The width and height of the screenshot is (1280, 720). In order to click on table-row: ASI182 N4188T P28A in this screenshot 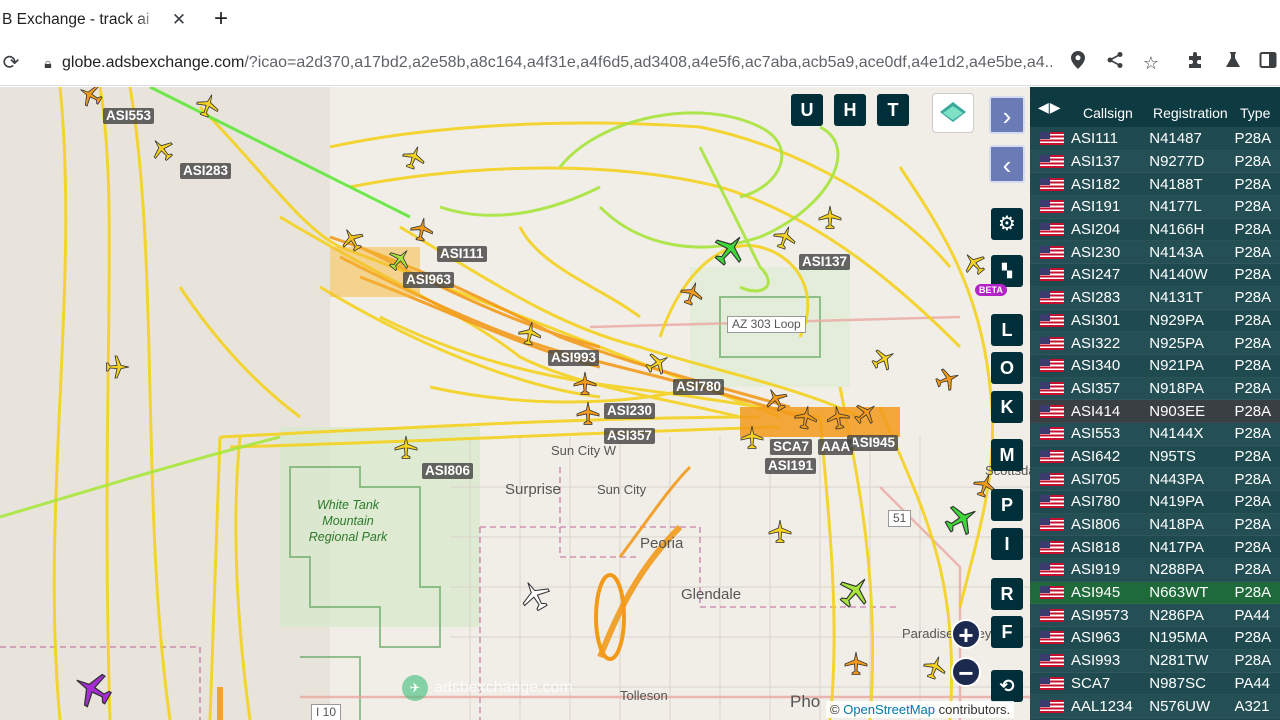, I will do `click(1155, 185)`.